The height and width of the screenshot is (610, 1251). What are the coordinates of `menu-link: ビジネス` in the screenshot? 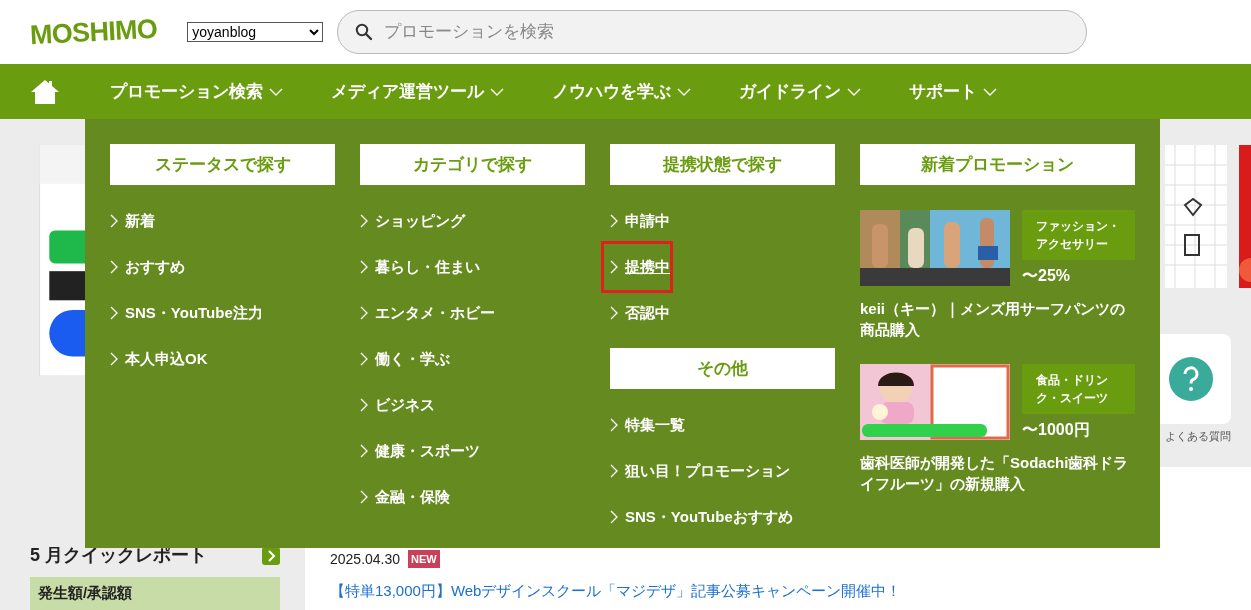 It's located at (394, 405).